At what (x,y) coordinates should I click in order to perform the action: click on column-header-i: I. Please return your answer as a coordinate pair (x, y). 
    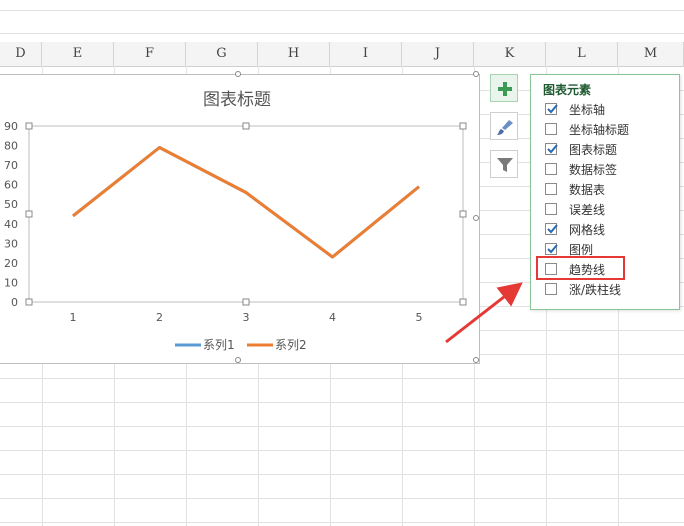
    Looking at the image, I should click on (366, 54).